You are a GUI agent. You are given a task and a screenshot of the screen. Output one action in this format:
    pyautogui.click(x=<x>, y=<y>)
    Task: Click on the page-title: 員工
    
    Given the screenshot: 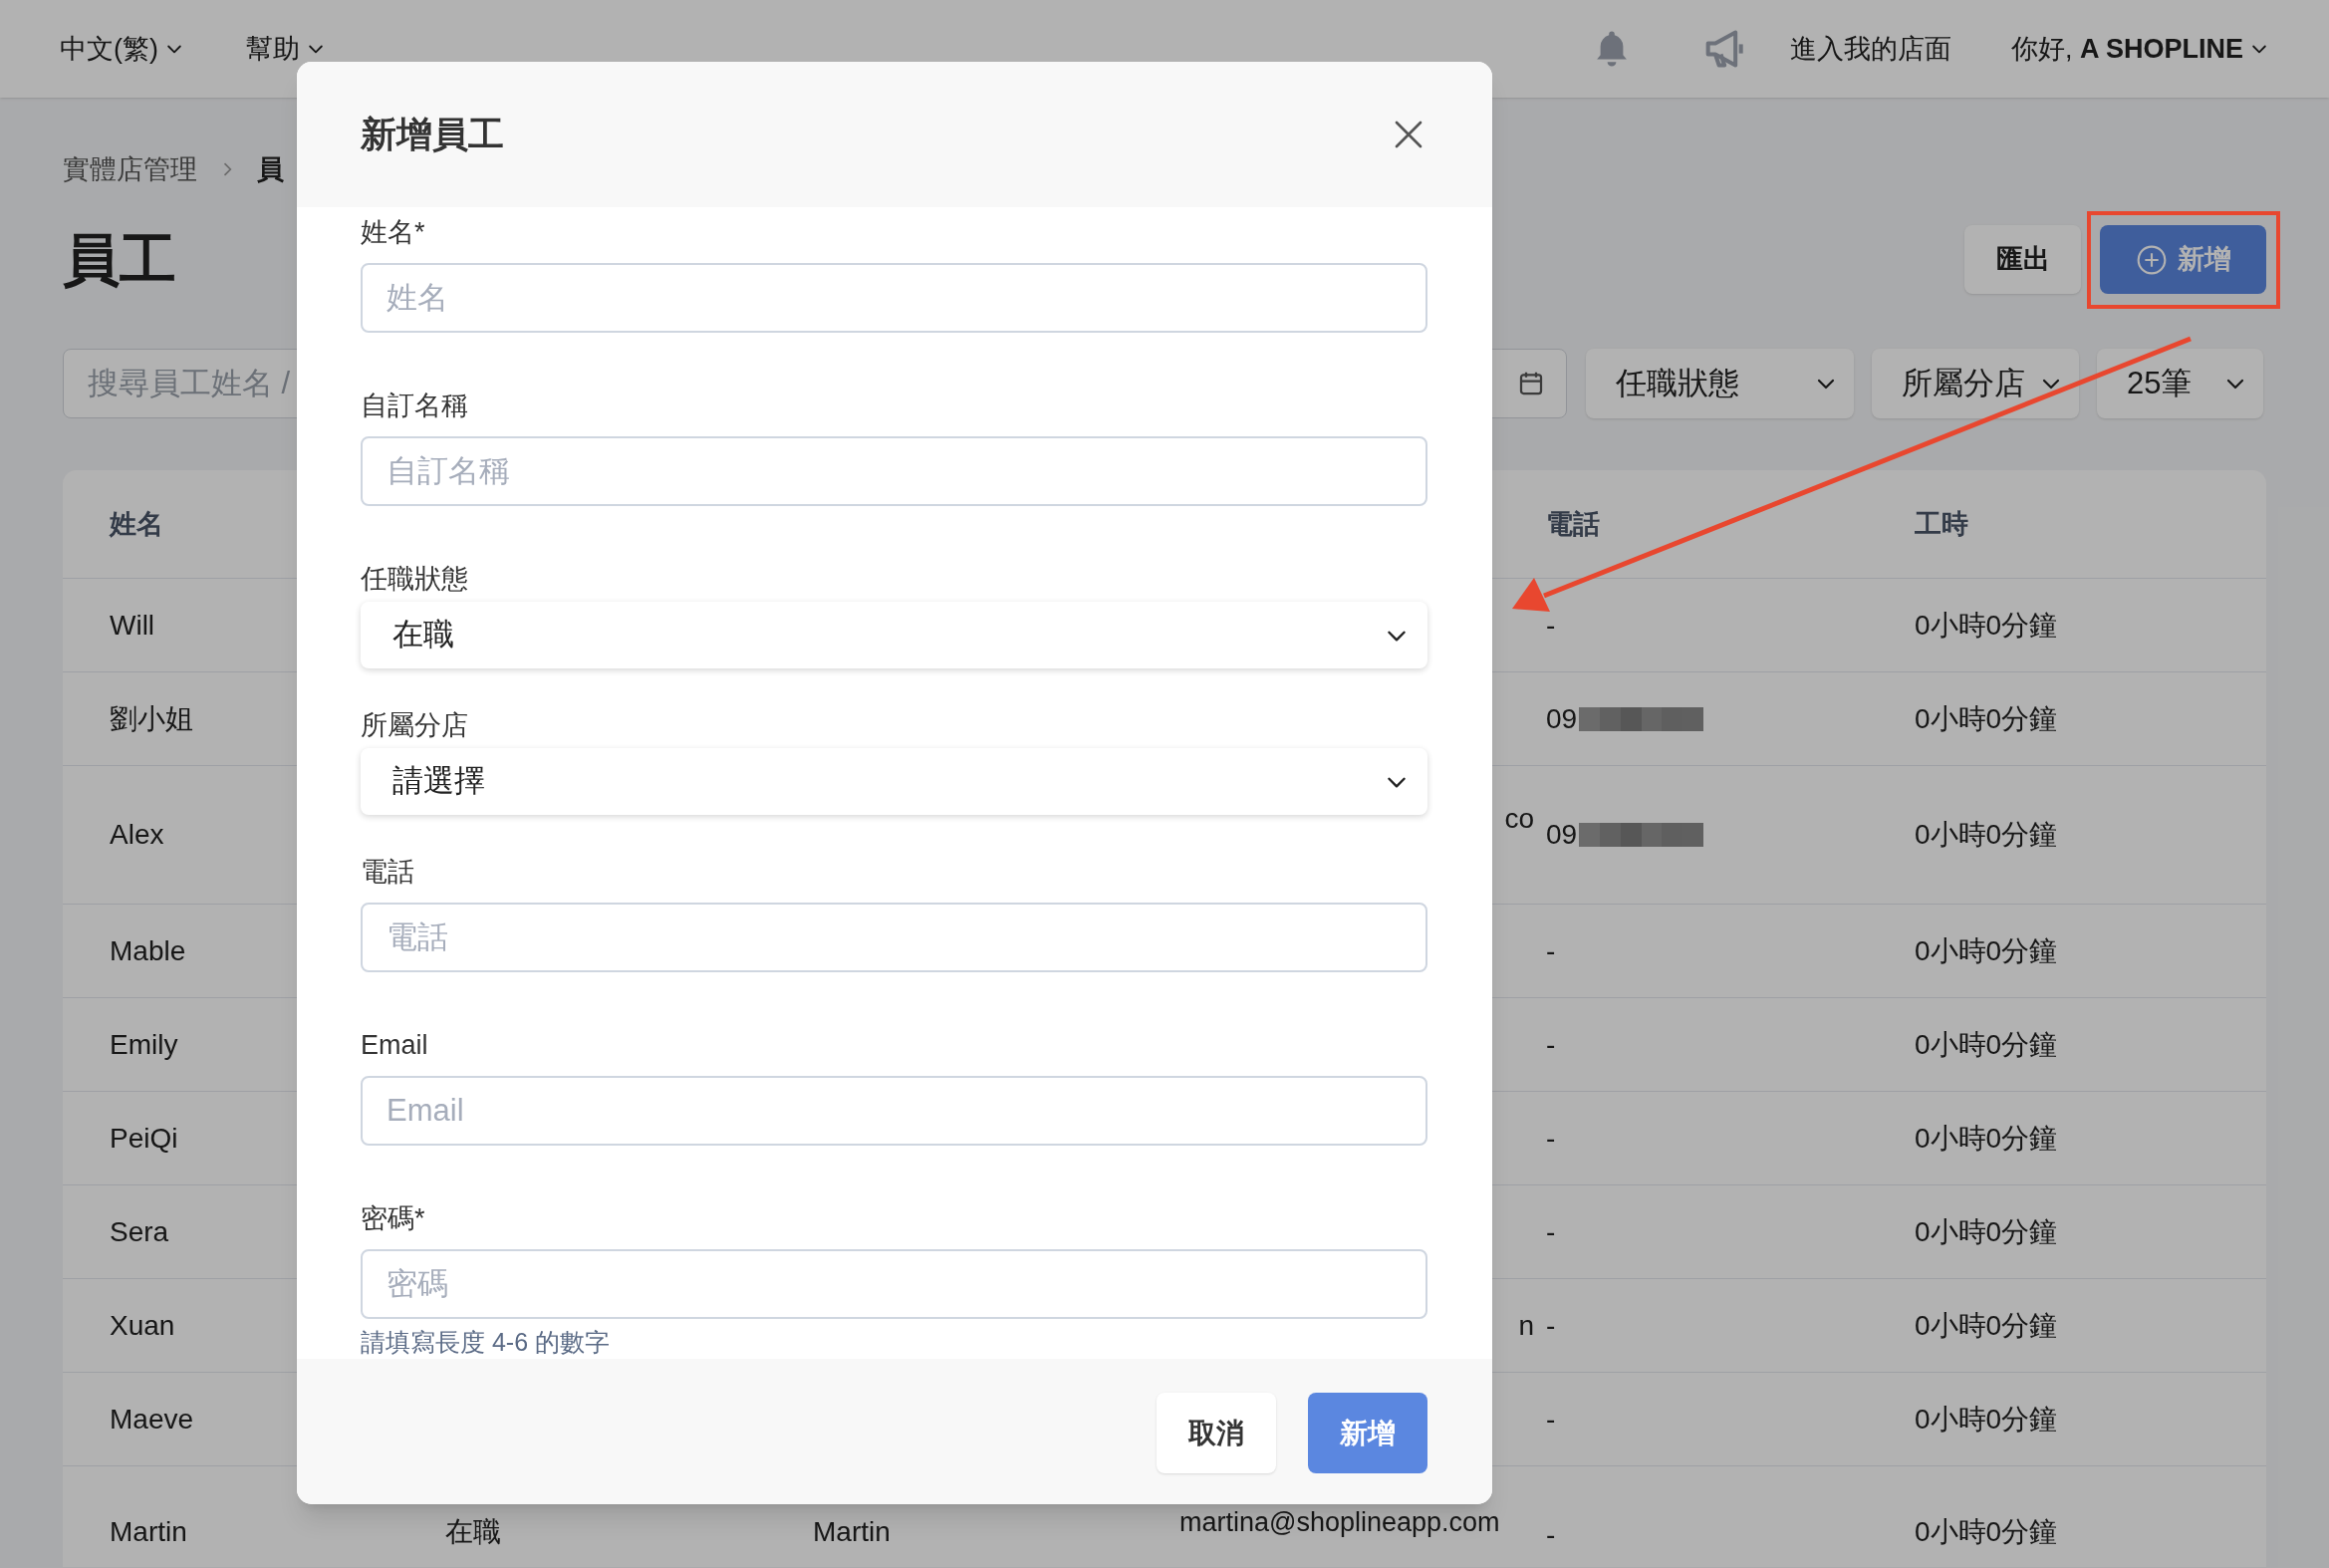 What is the action you would take?
    pyautogui.click(x=119, y=259)
    